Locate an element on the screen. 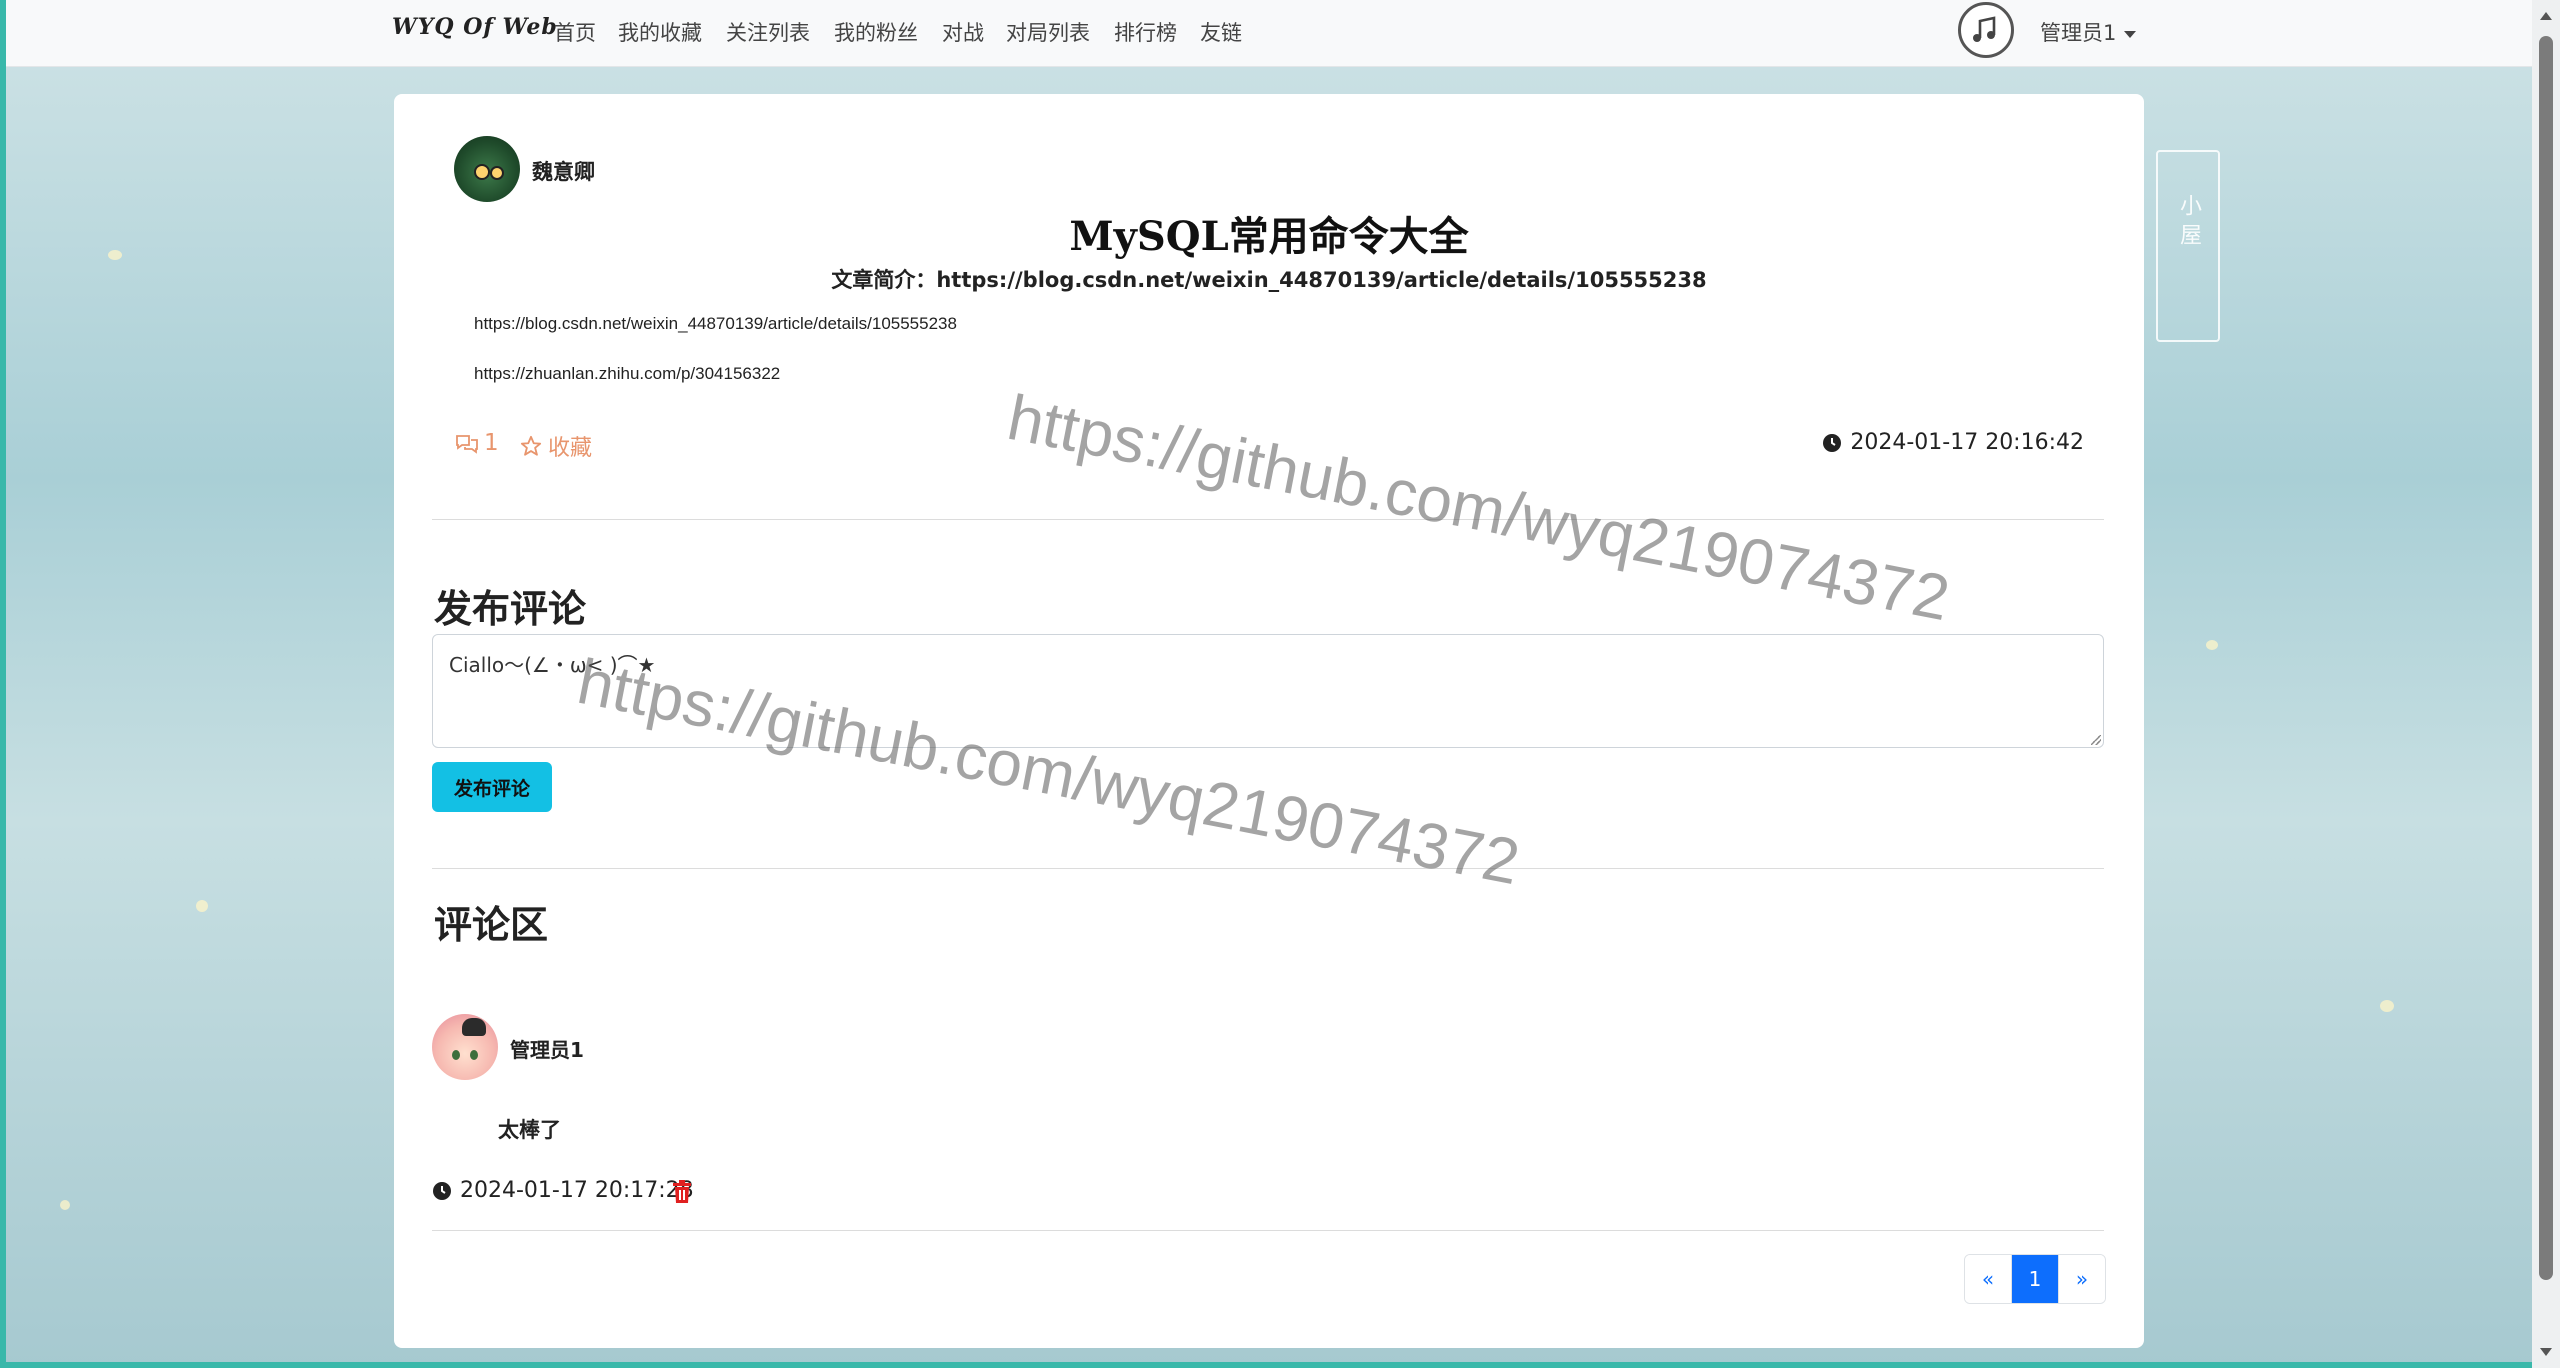 The width and height of the screenshot is (2560, 1368). wall-decoration: 小 屋 is located at coordinates (2188, 246).